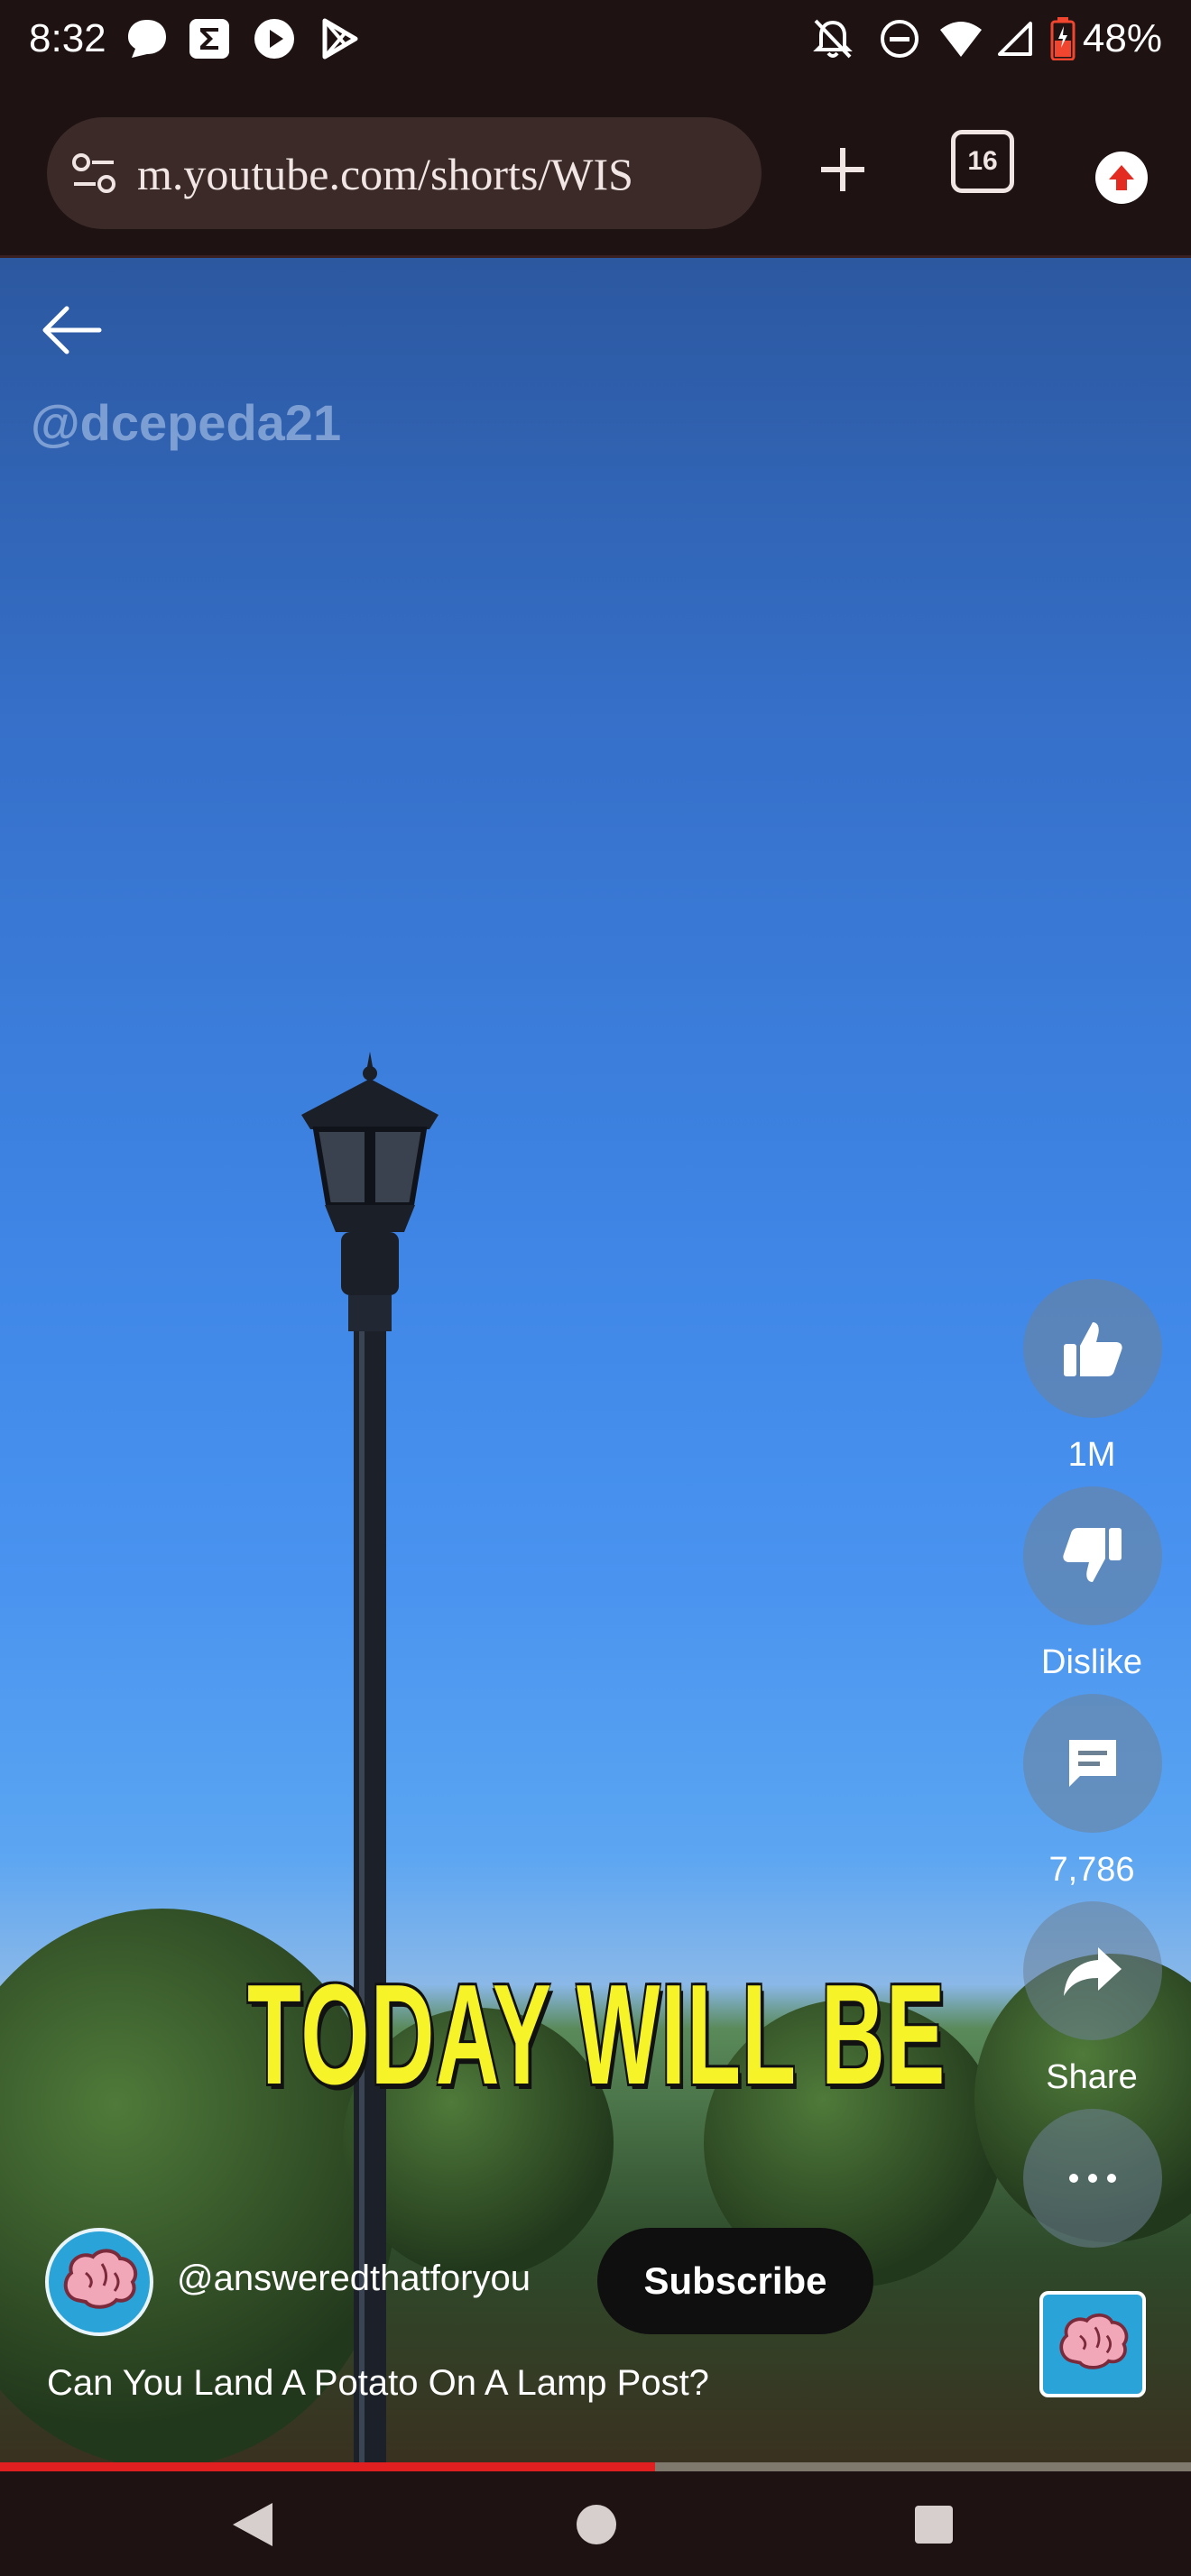  I want to click on share-button, so click(1092, 1970).